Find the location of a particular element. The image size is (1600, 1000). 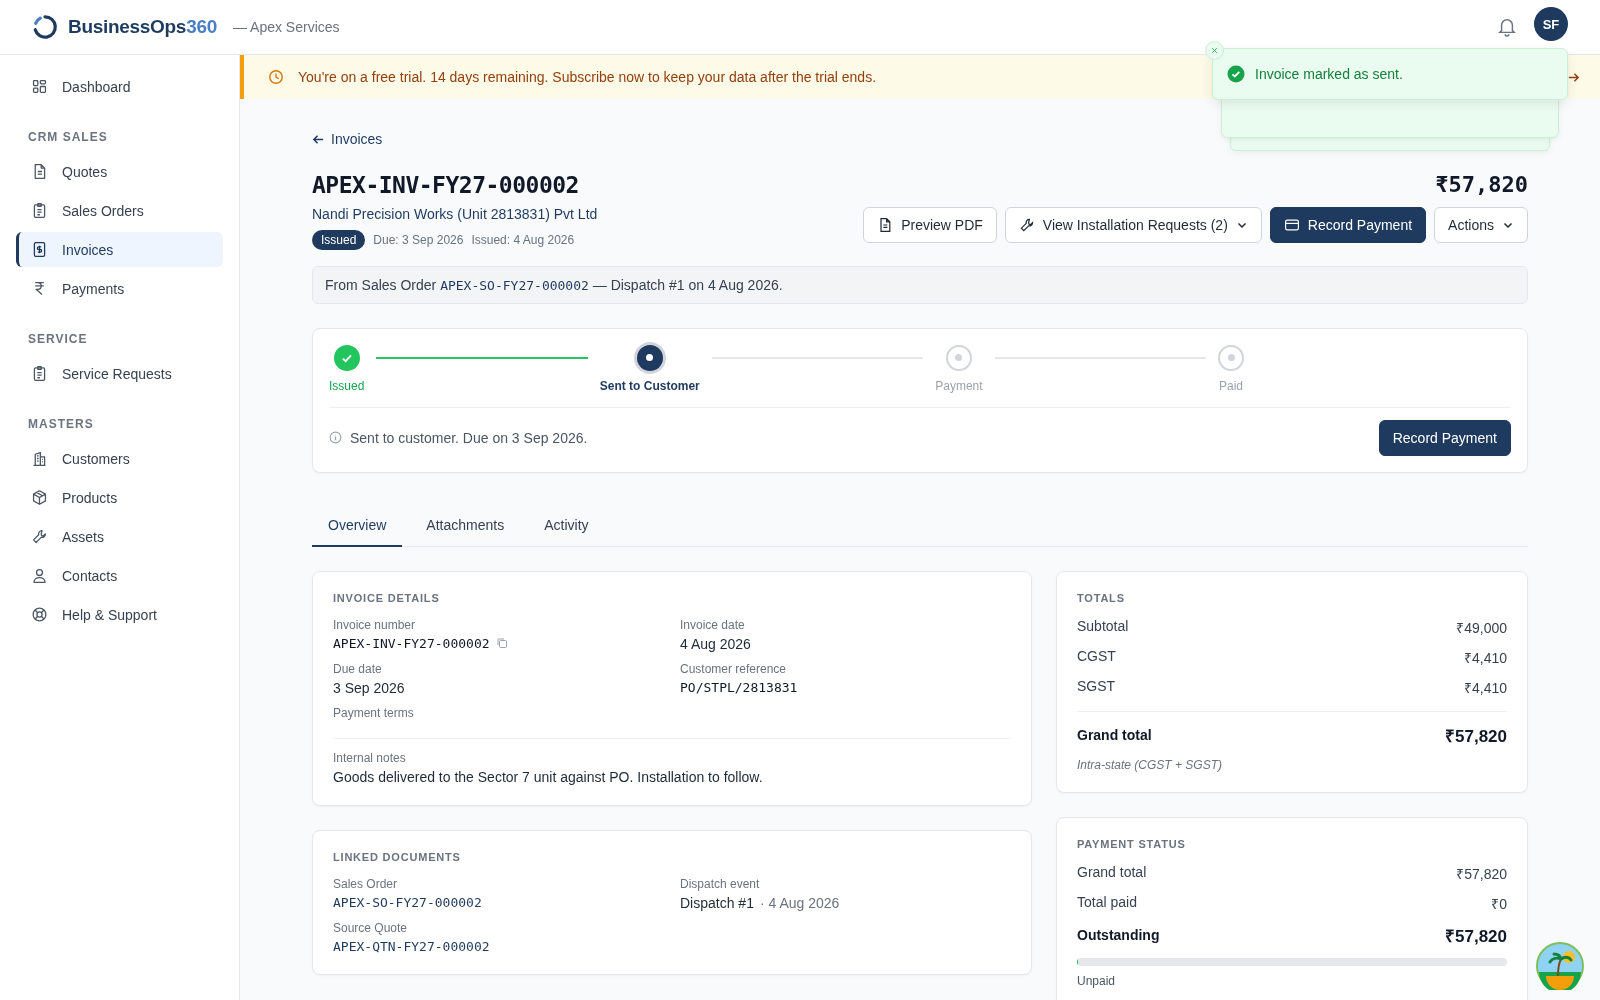

field-meta: · 4 Aug 2026 is located at coordinates (799, 902).